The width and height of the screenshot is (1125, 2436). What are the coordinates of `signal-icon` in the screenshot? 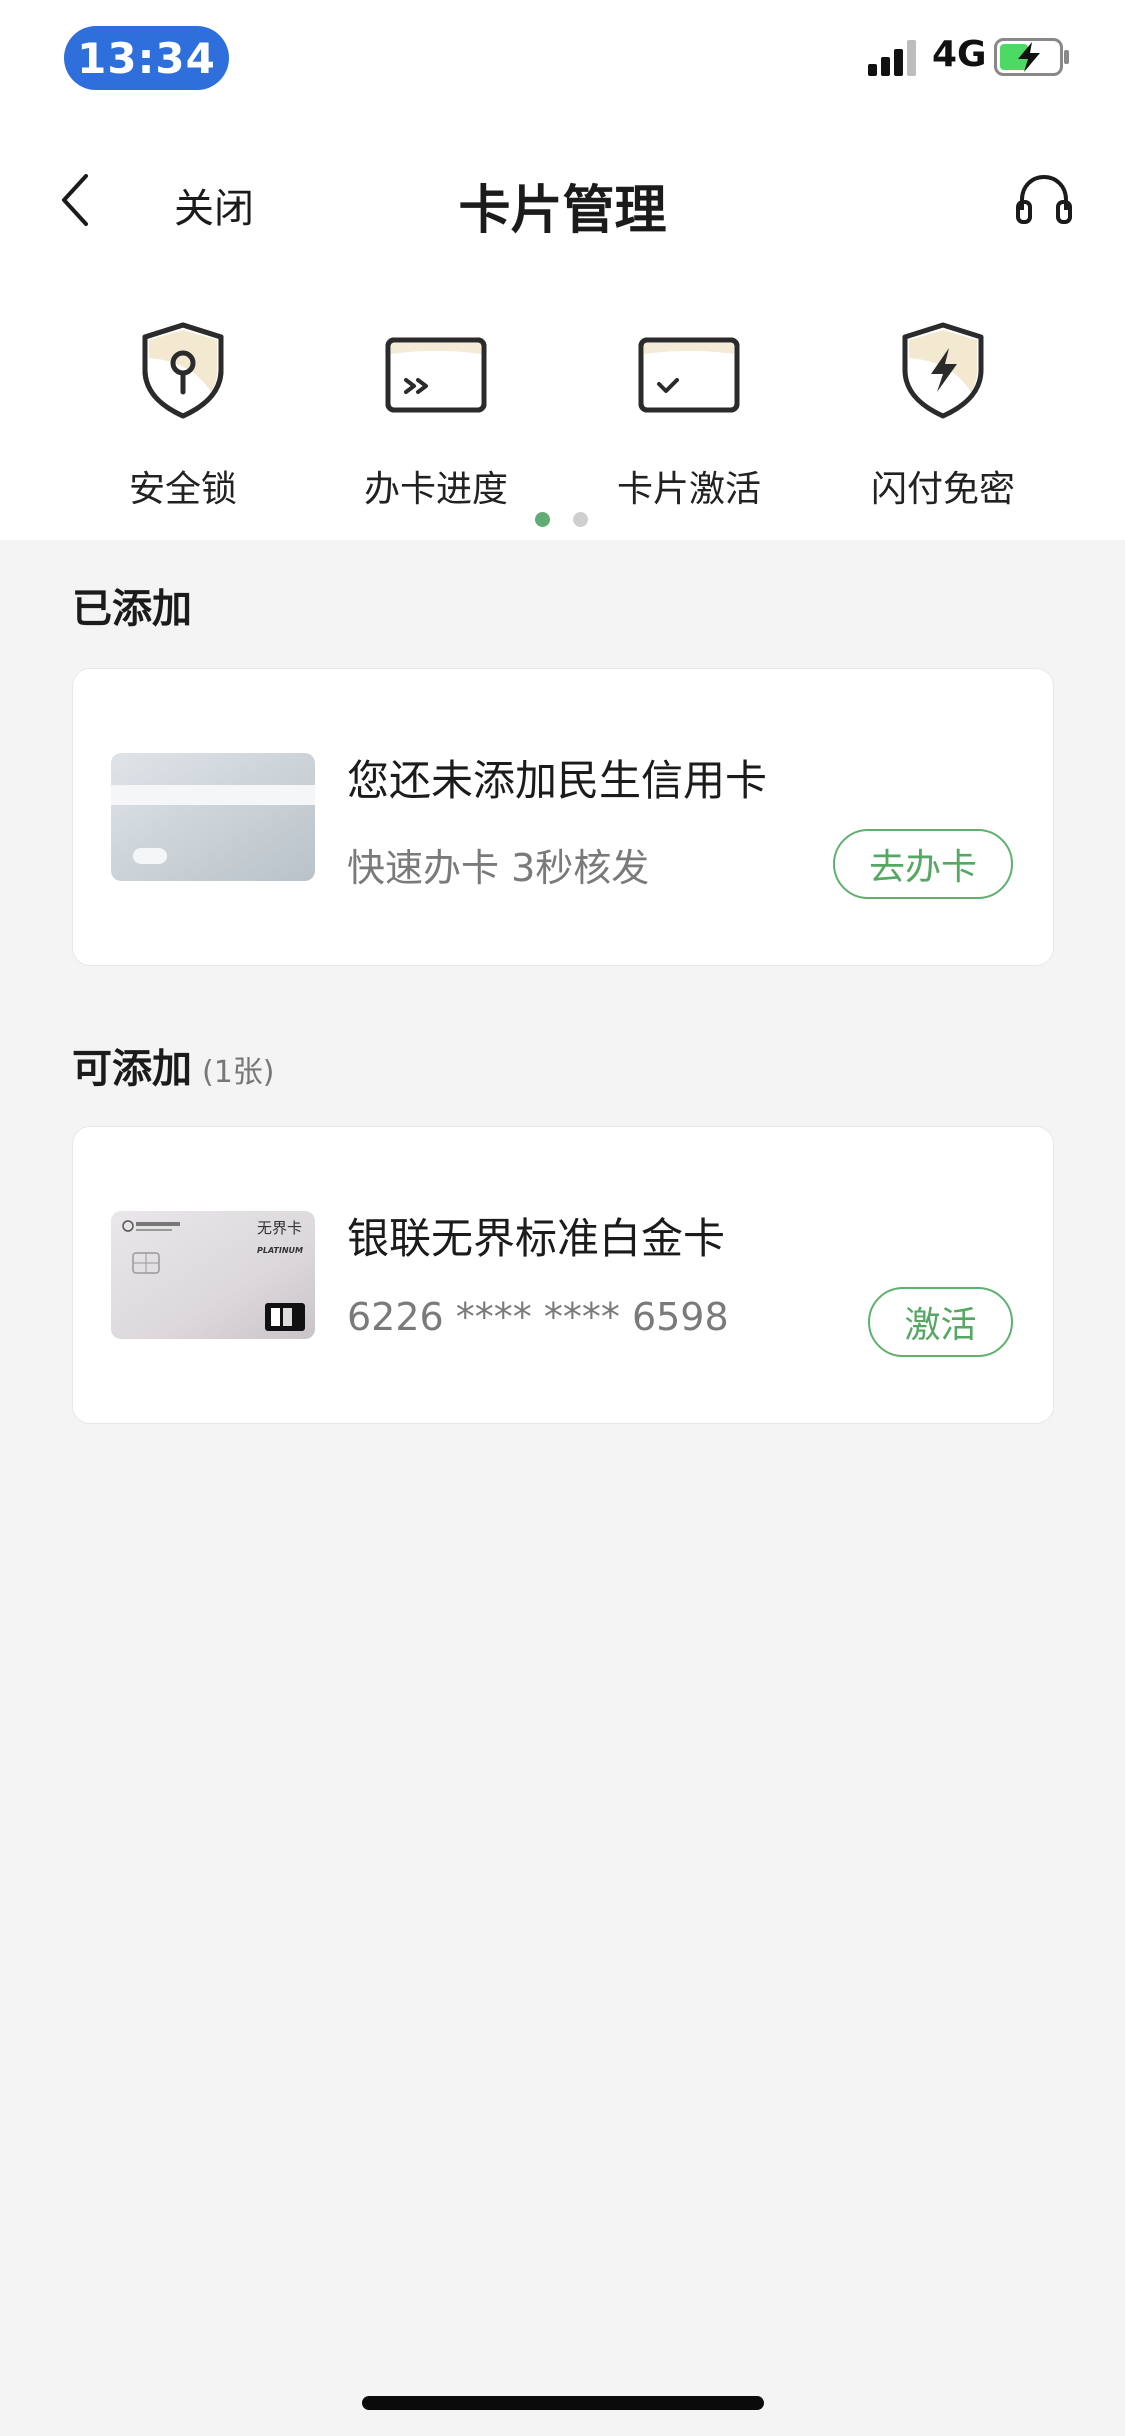 It's located at (892, 58).